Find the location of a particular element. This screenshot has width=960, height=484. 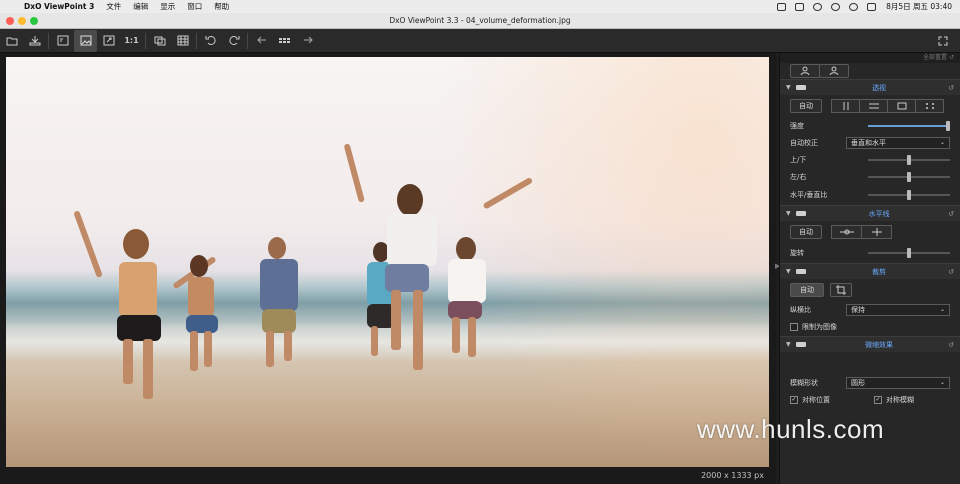

ratio-slider is located at coordinates (909, 195).